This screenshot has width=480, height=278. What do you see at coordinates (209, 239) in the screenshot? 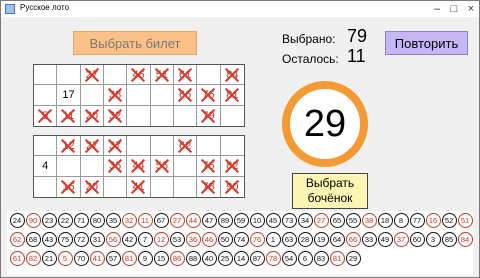
I see `drawn-barrel: 46` at bounding box center [209, 239].